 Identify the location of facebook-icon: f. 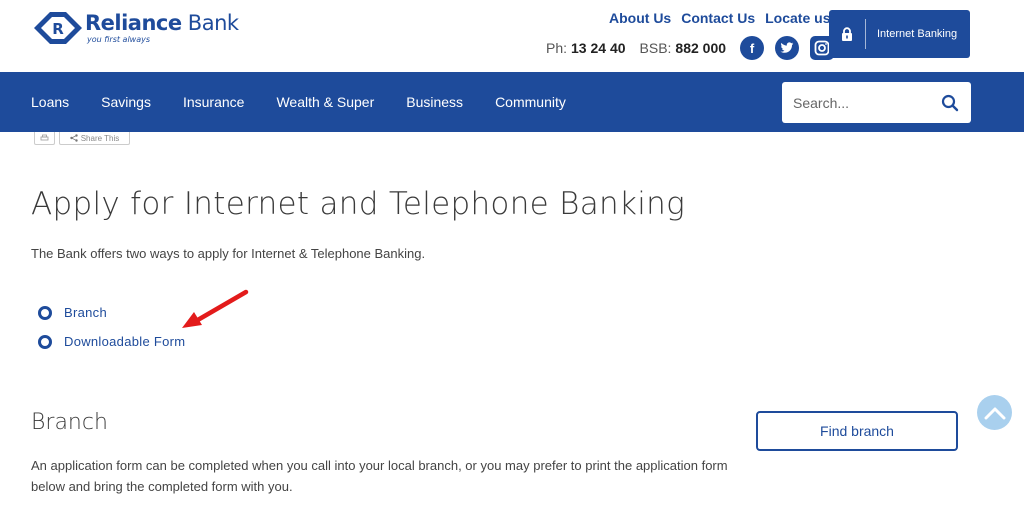
(752, 48).